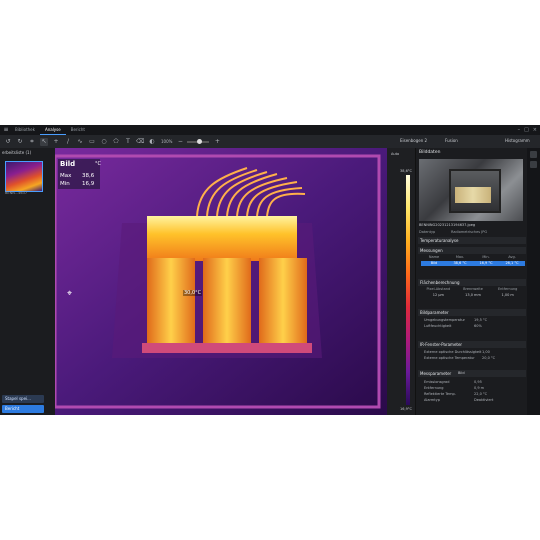 This screenshot has width=540, height=540. I want to click on thumbnail-label: BENN...4637, so click(16, 193).